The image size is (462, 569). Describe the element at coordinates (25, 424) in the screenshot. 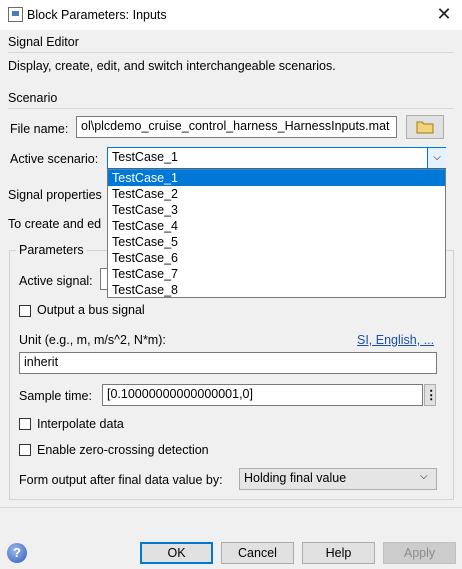

I see `interpolate-checkbox` at that location.